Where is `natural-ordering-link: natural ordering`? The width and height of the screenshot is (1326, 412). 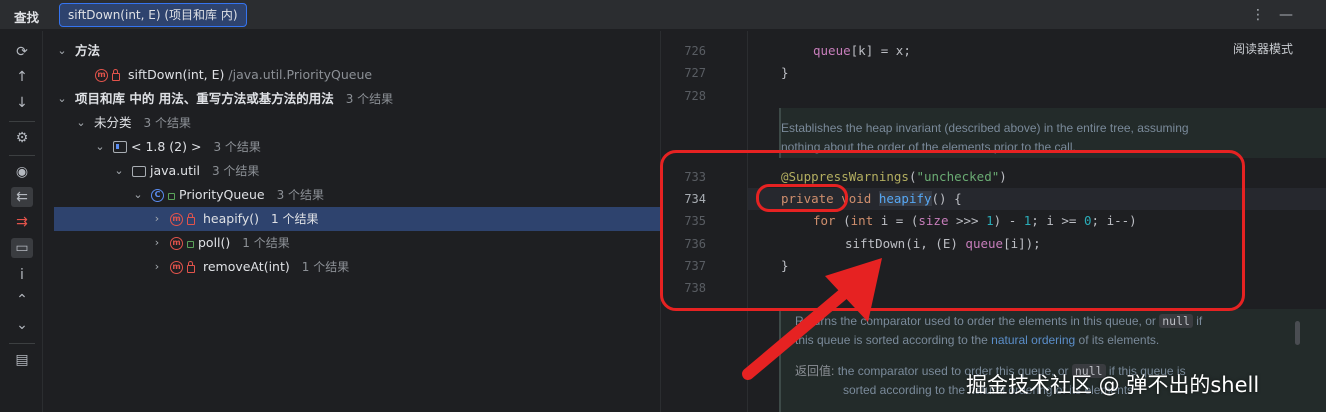 natural-ordering-link: natural ordering is located at coordinates (1033, 340).